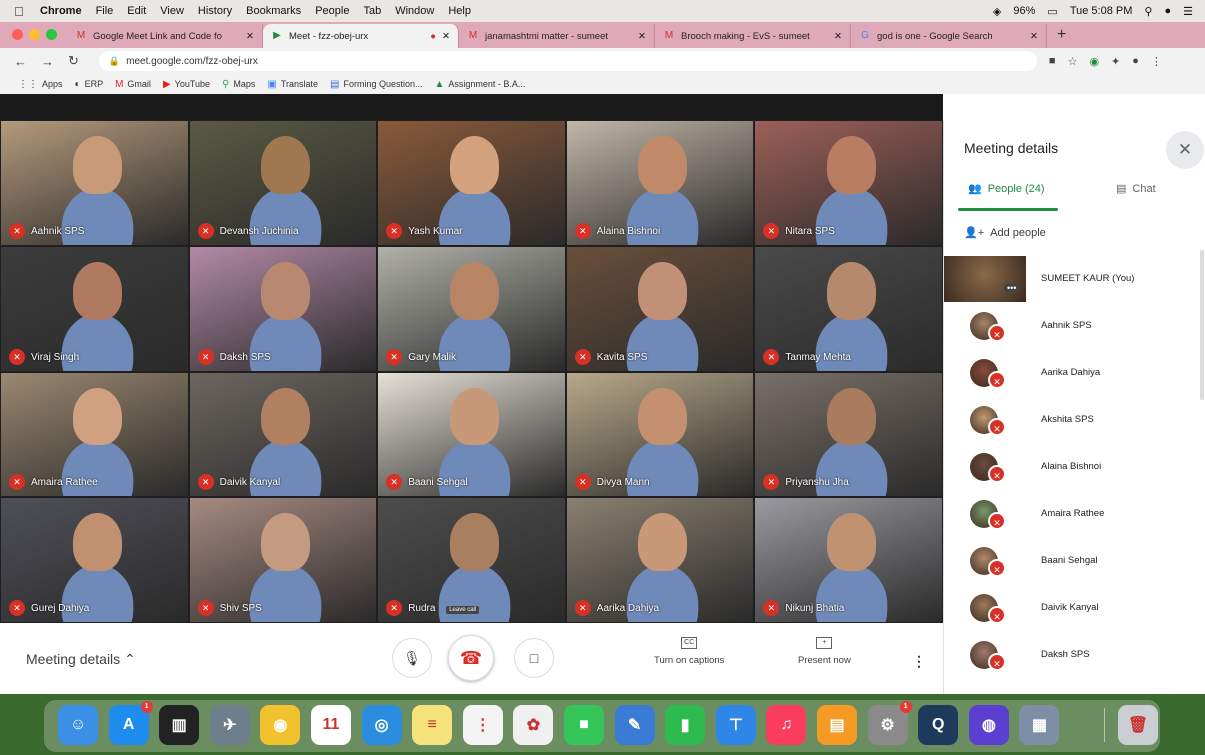  Describe the element at coordinates (47, 61) in the screenshot. I see `forward-icon: →` at that location.